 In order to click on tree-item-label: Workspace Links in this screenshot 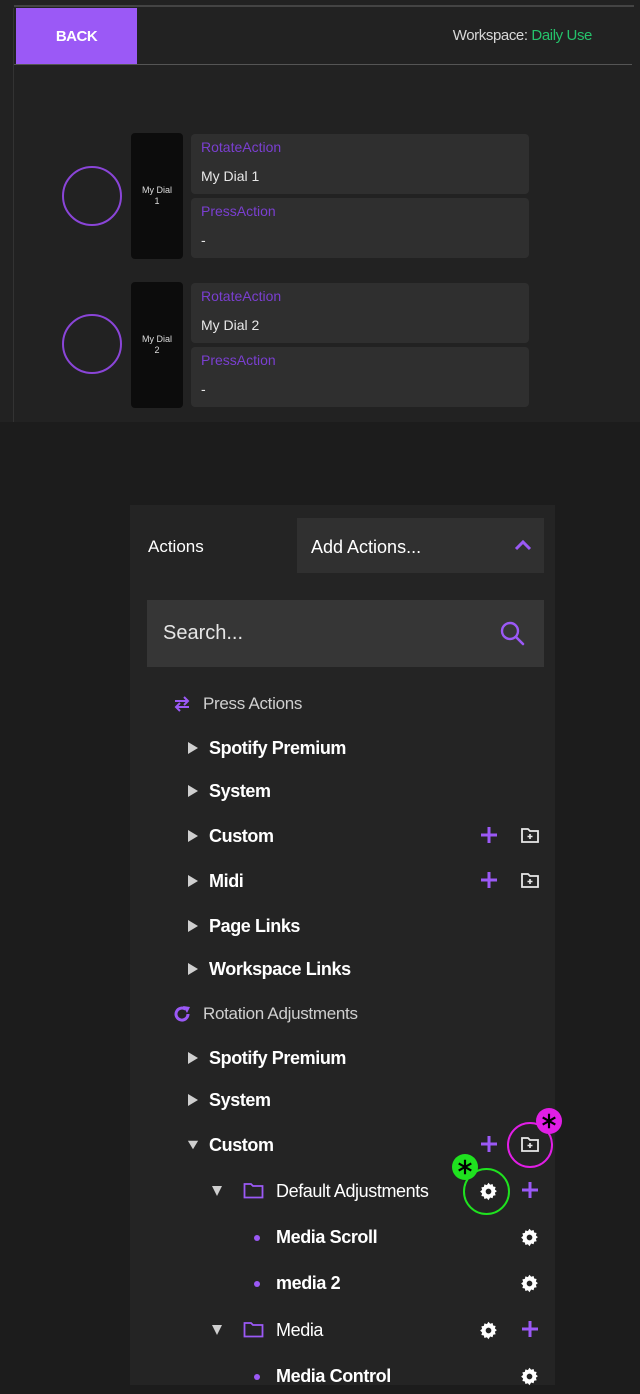, I will do `click(280, 969)`.